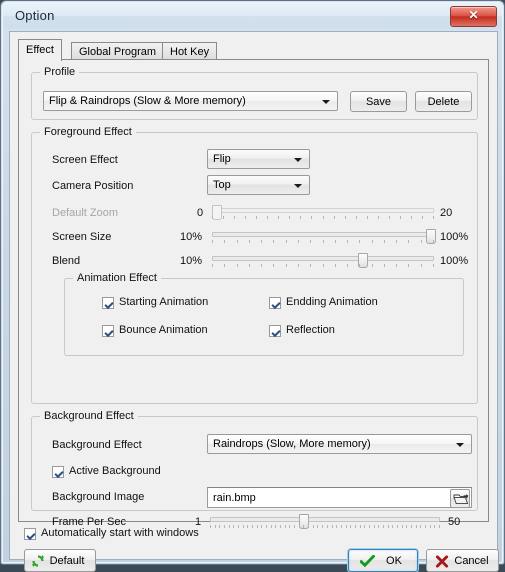  Describe the element at coordinates (378, 101) in the screenshot. I see `save-button: Save` at that location.